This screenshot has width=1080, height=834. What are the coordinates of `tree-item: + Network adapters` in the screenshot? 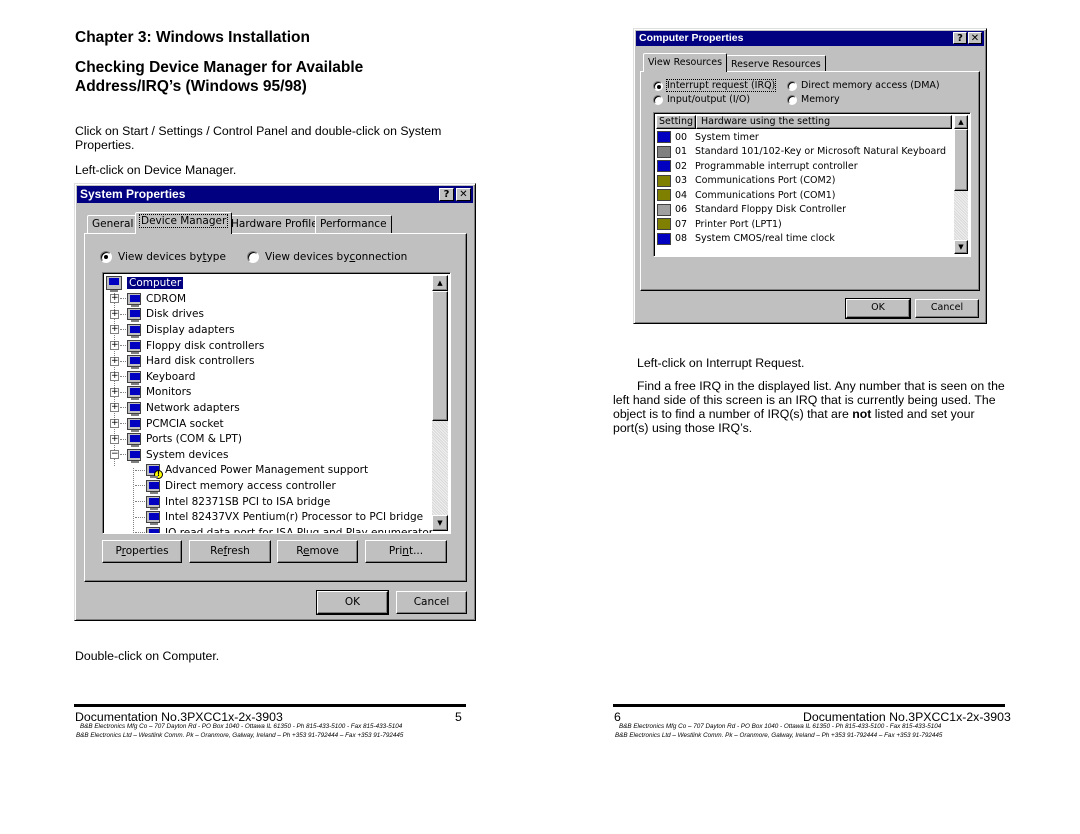 It's located at (175, 408).